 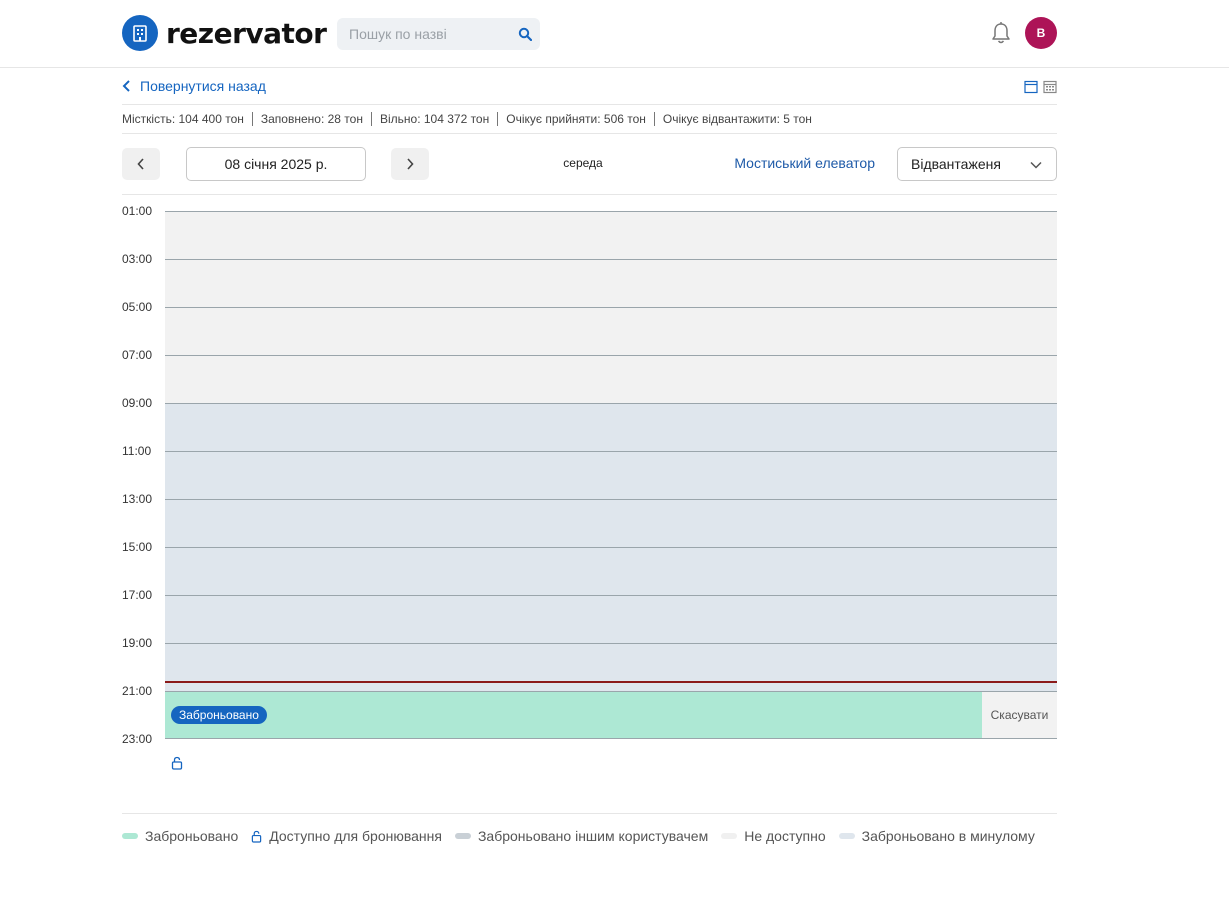 I want to click on month-view-icon, so click(x=1050, y=87).